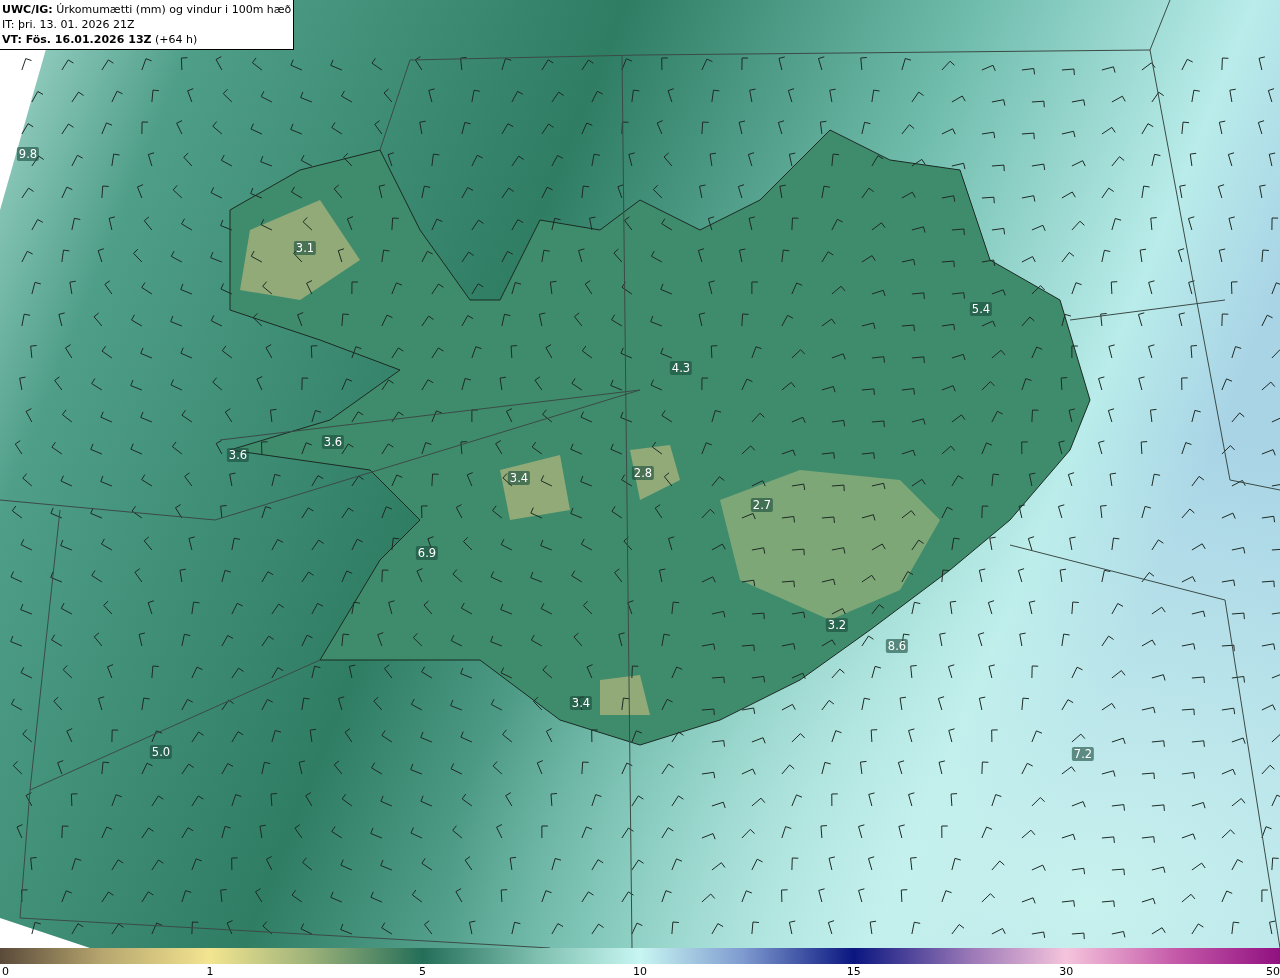  I want to click on value-label: 8.6, so click(897, 646).